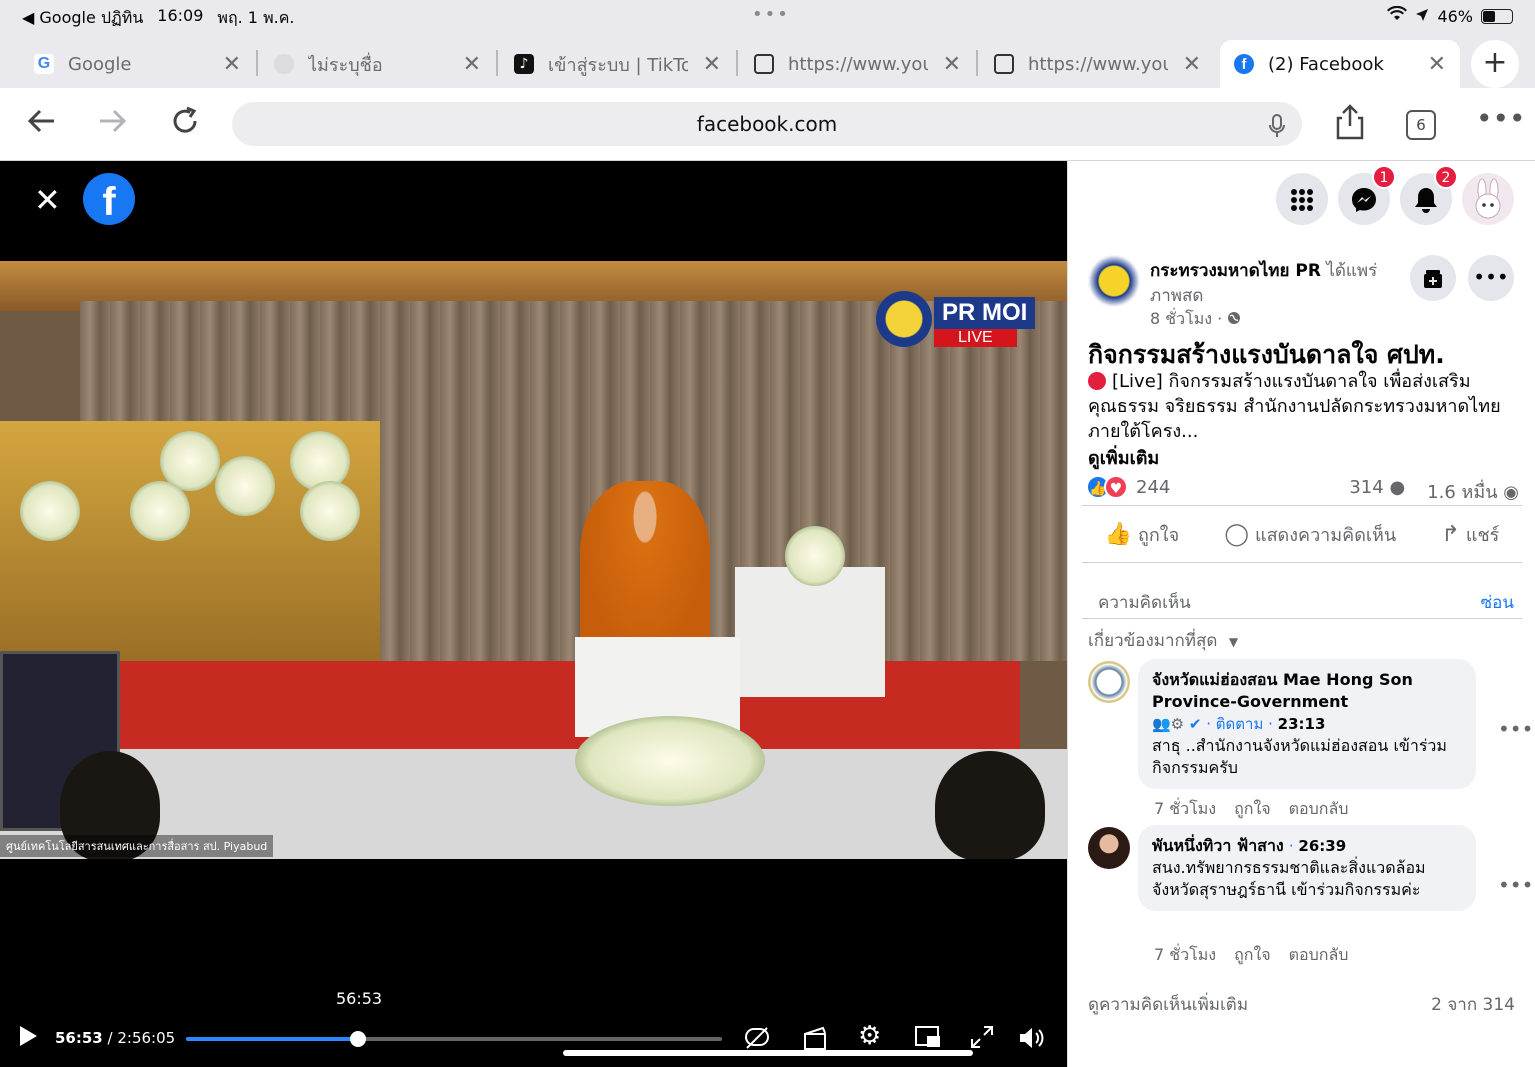  What do you see at coordinates (524, 64) in the screenshot?
I see `tiktok-icon: ♪` at bounding box center [524, 64].